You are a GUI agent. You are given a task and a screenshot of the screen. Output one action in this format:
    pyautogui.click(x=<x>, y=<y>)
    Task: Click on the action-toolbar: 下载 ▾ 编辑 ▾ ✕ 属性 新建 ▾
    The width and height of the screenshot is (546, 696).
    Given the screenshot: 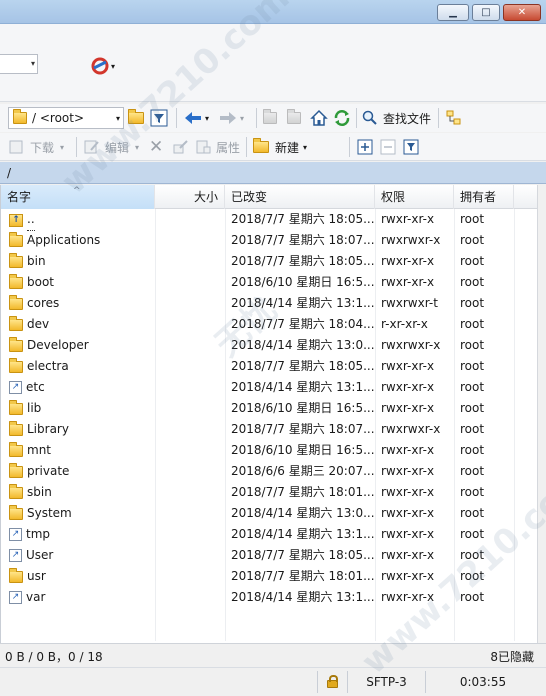 What is the action you would take?
    pyautogui.click(x=273, y=147)
    